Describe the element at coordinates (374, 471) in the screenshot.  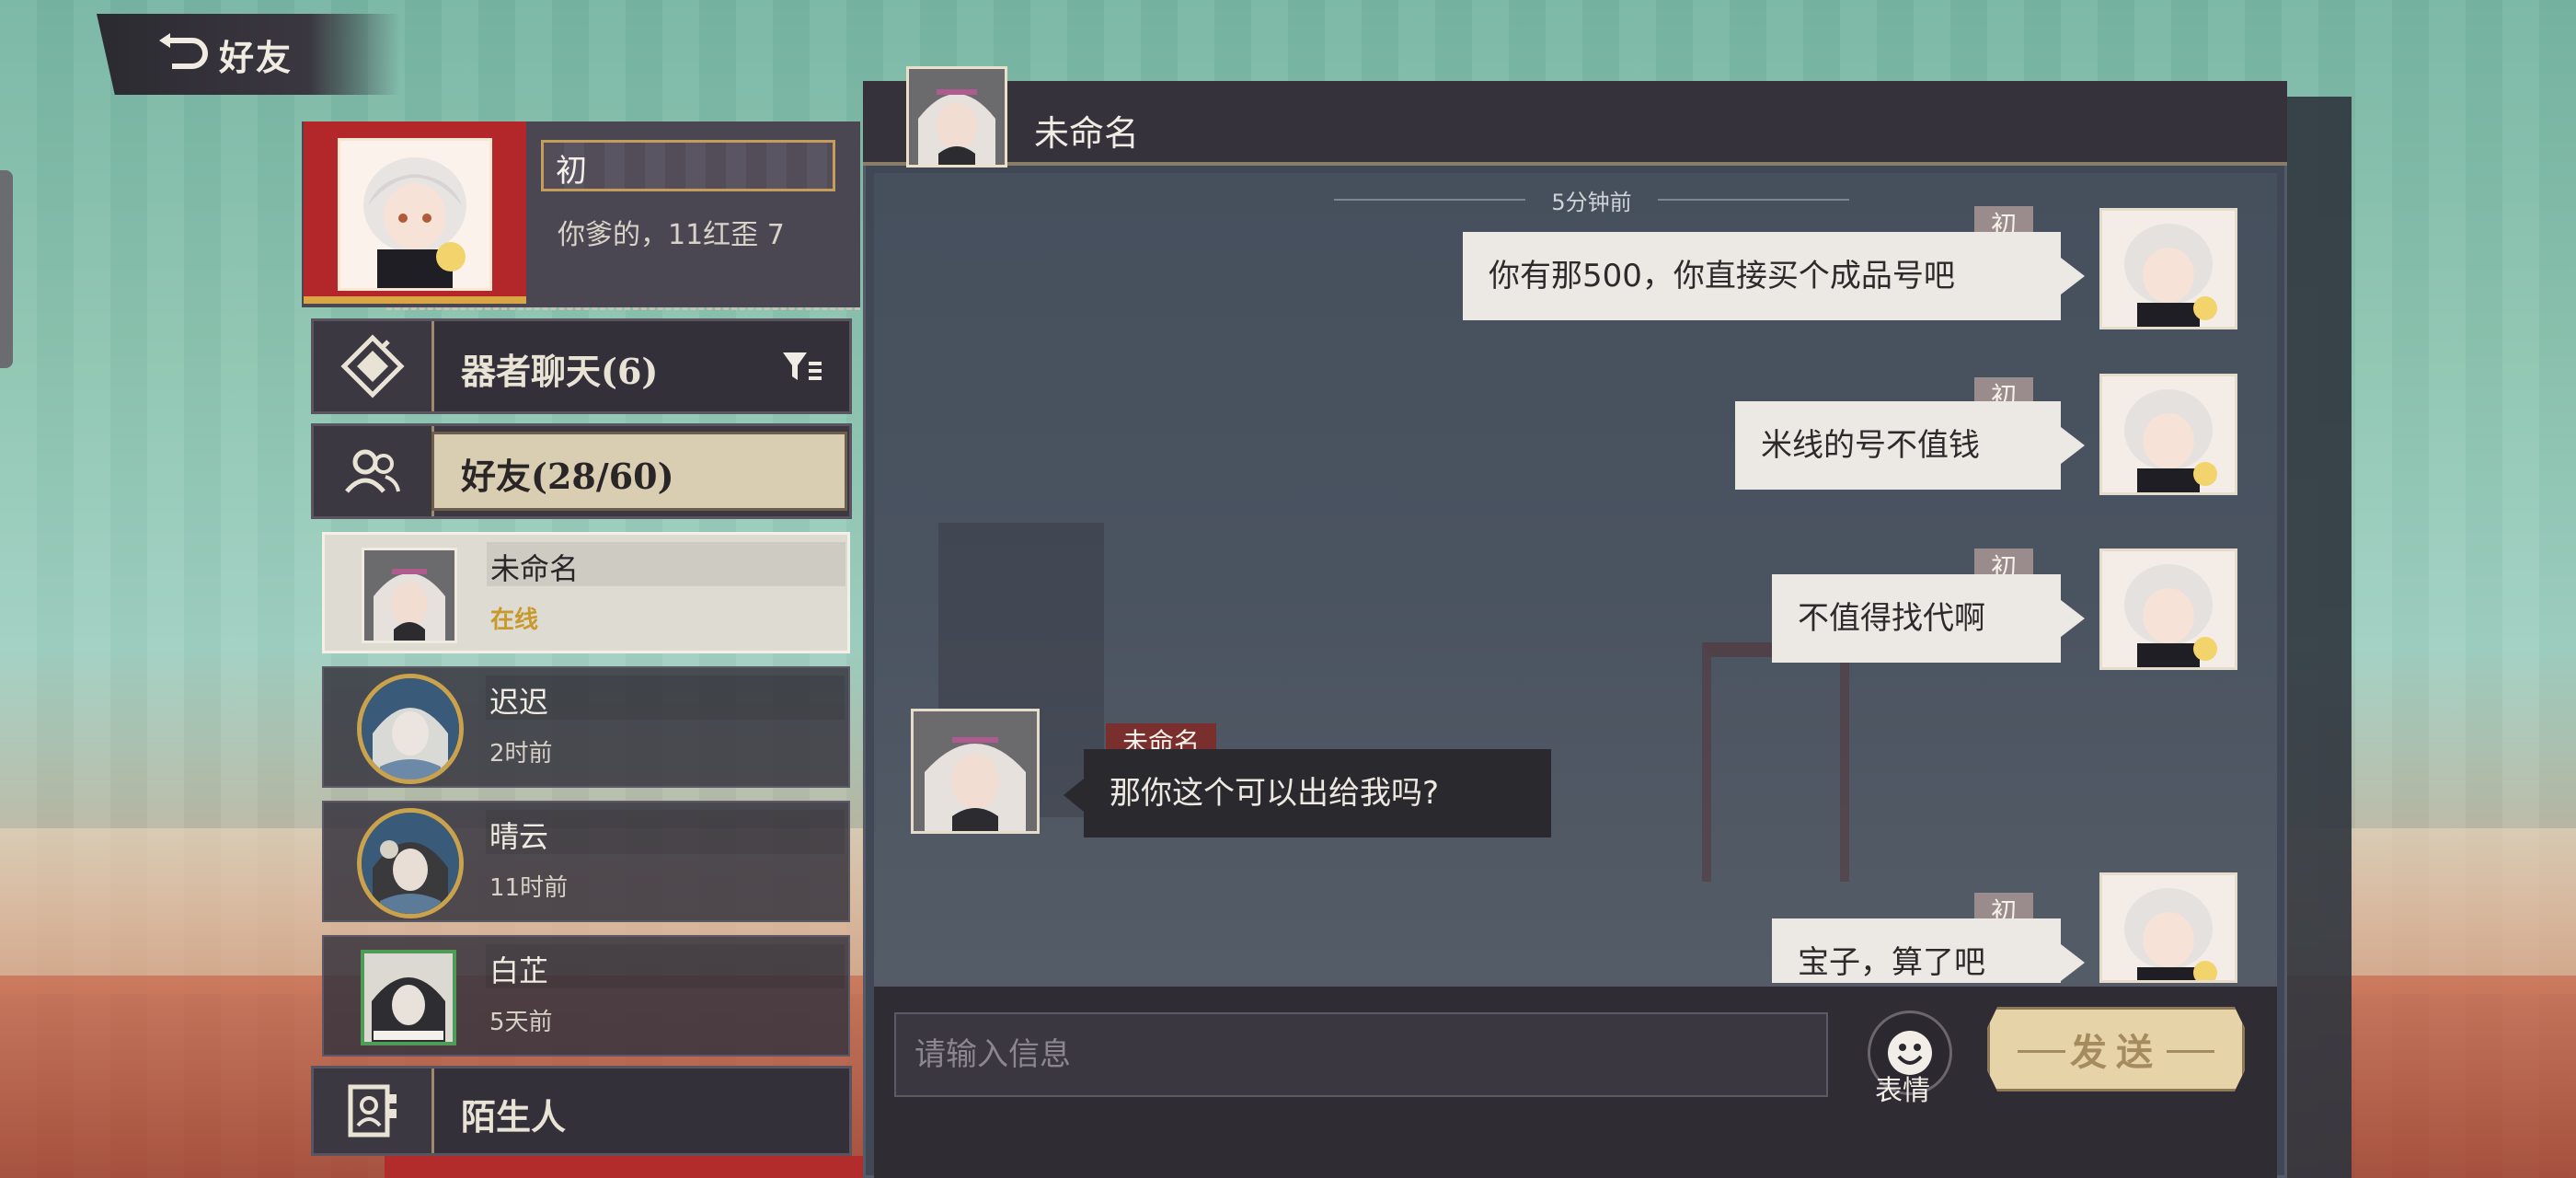
I see `friends-icon` at that location.